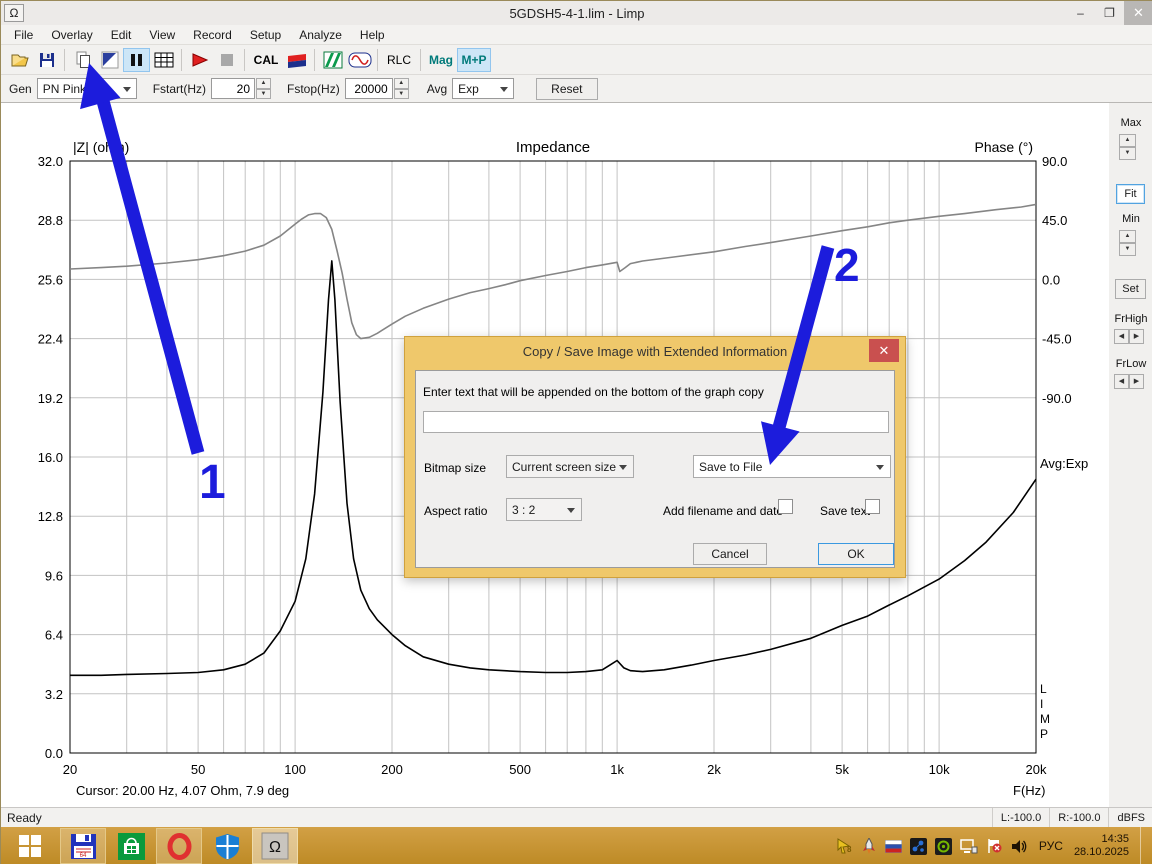 This screenshot has height=864, width=1152. I want to click on menu-item-analyze: Analyze, so click(320, 35).